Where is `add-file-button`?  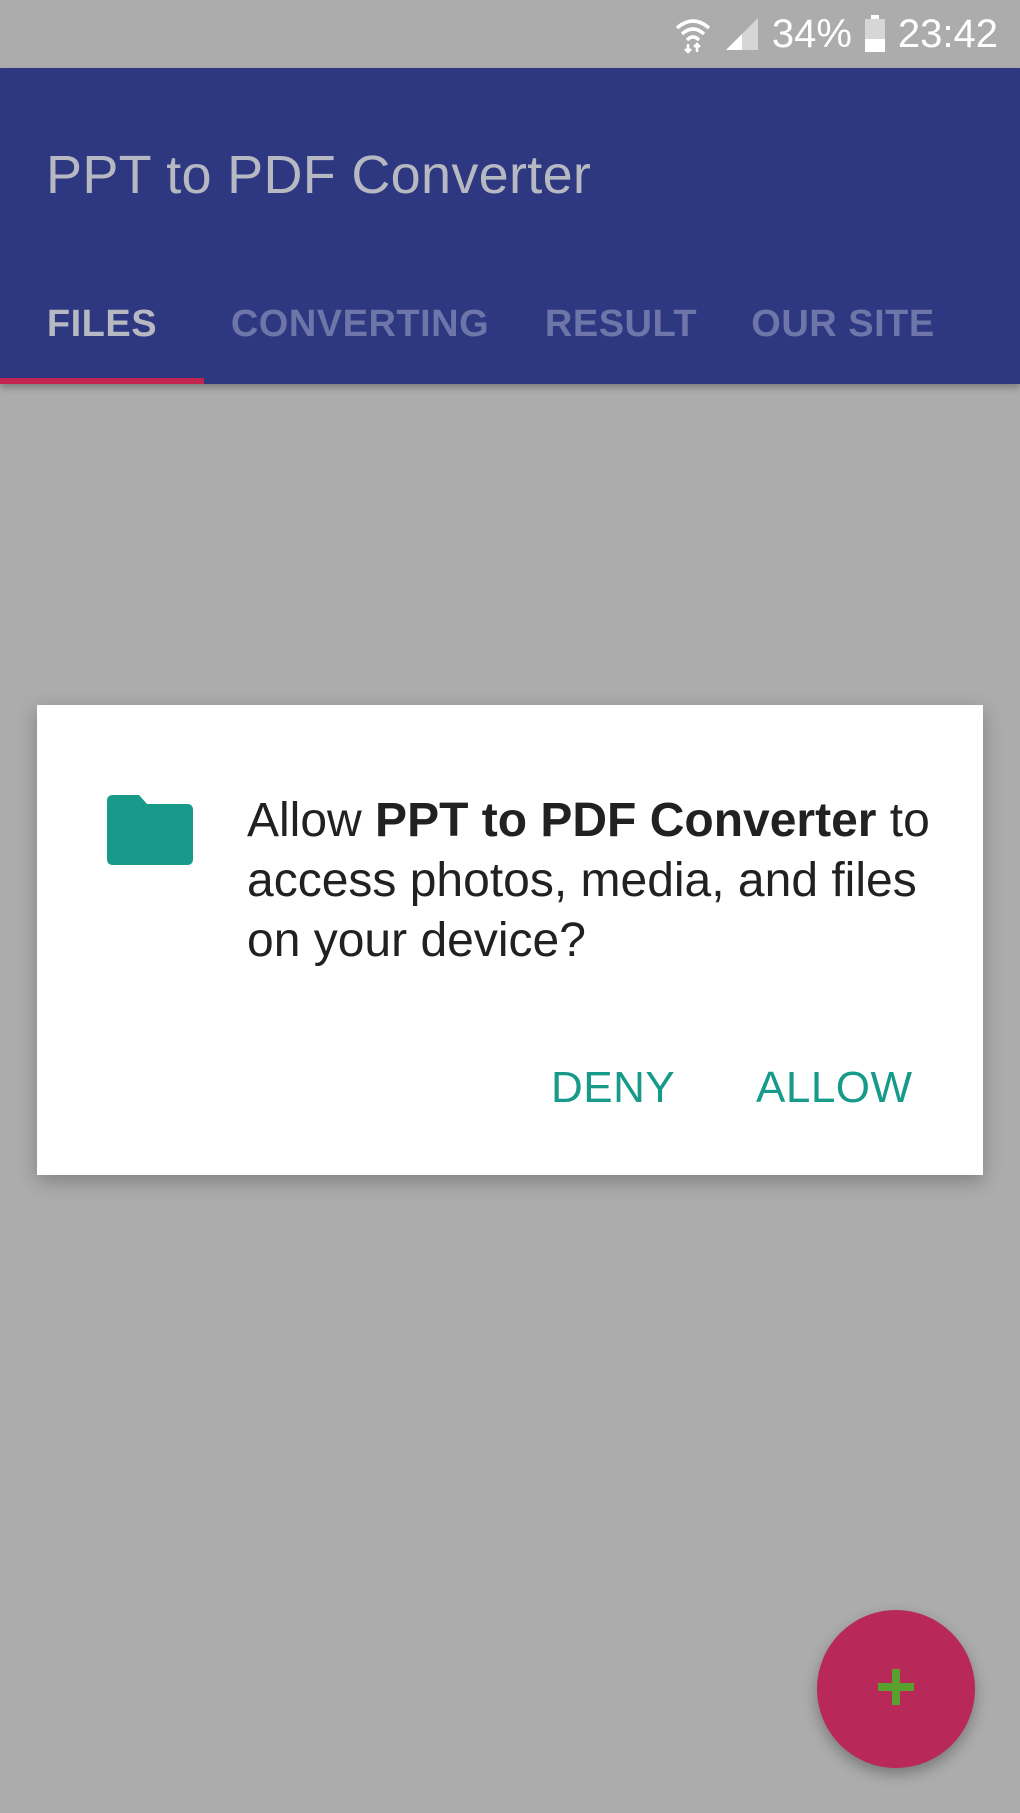 add-file-button is located at coordinates (896, 1689).